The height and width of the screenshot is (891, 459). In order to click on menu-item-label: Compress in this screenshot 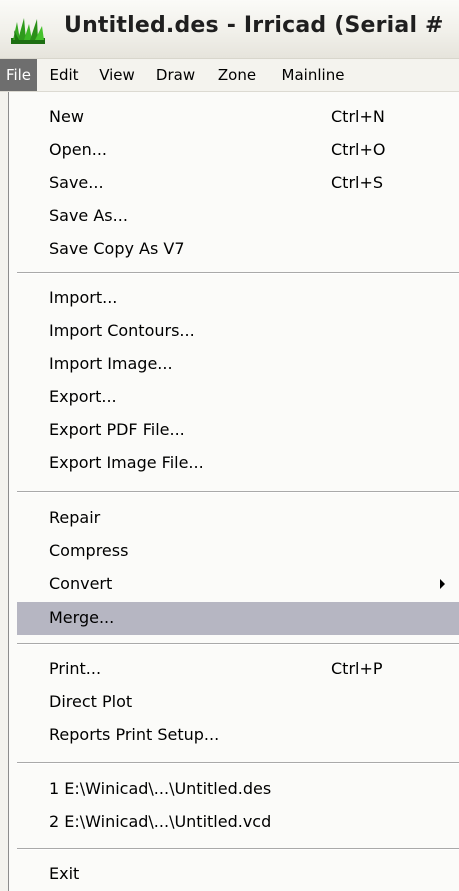, I will do `click(89, 550)`.